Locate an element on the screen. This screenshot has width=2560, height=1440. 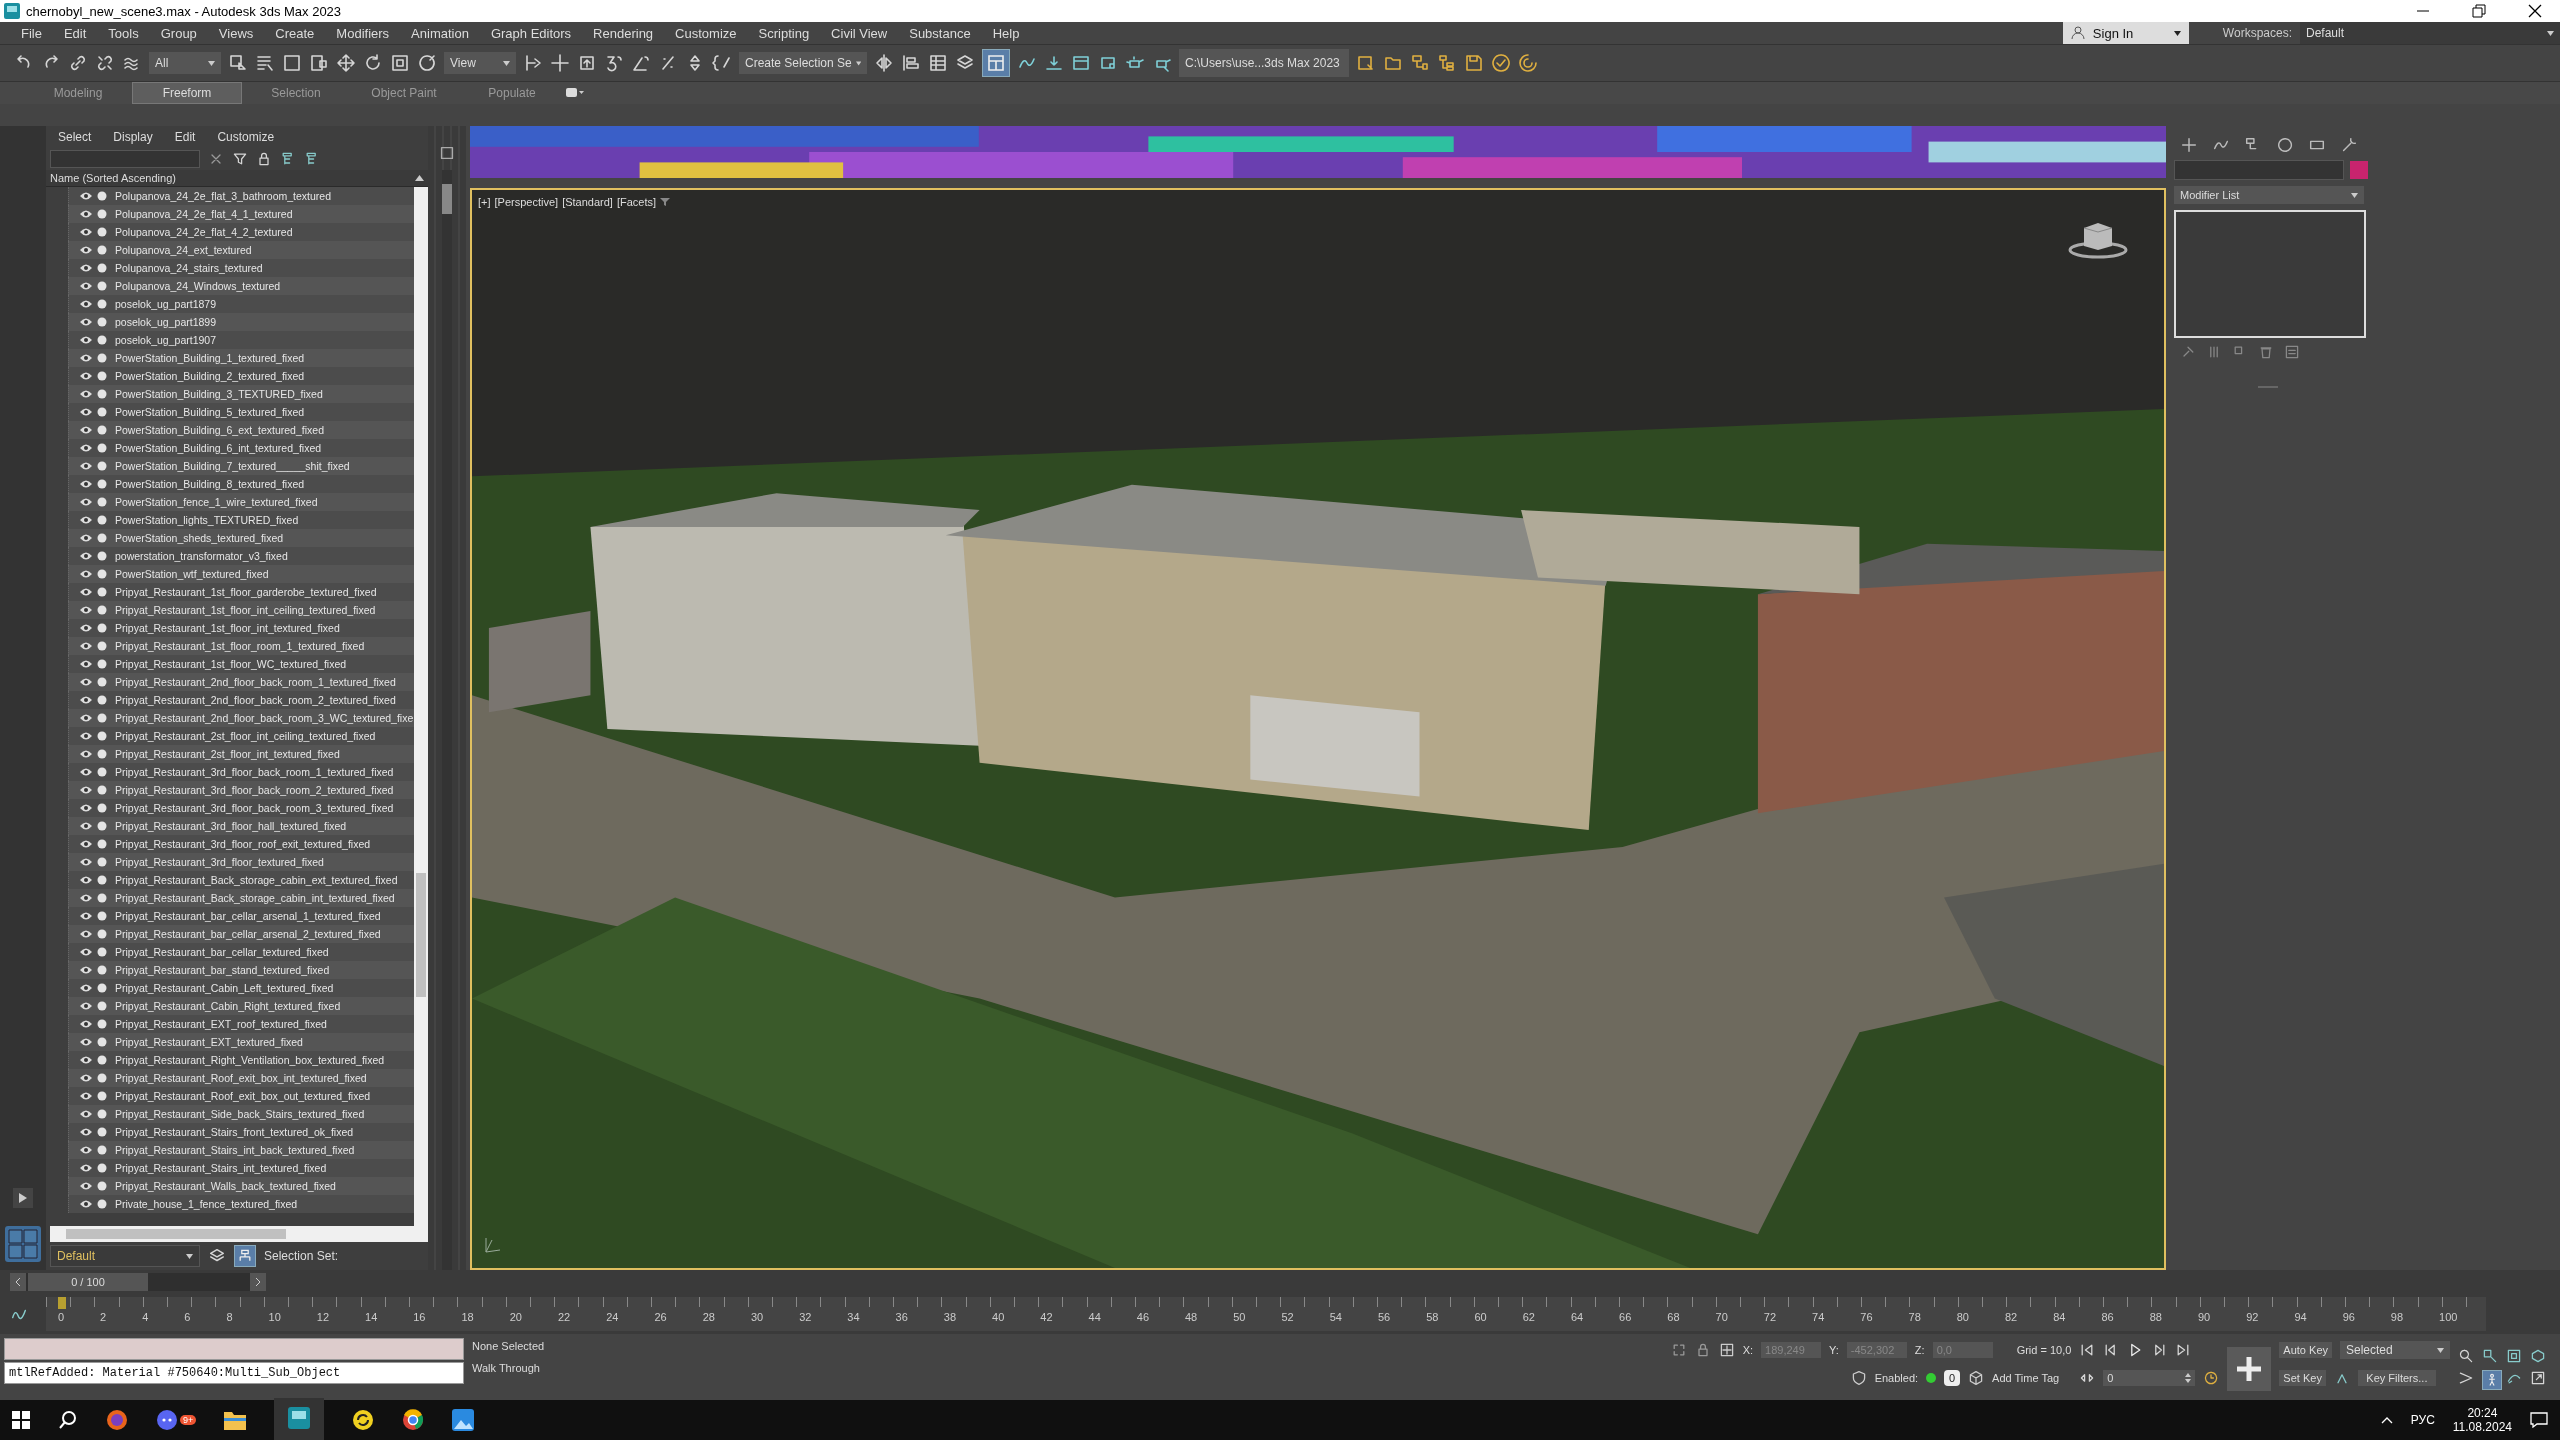
modeling-app-icon is located at coordinates (299, 1417).